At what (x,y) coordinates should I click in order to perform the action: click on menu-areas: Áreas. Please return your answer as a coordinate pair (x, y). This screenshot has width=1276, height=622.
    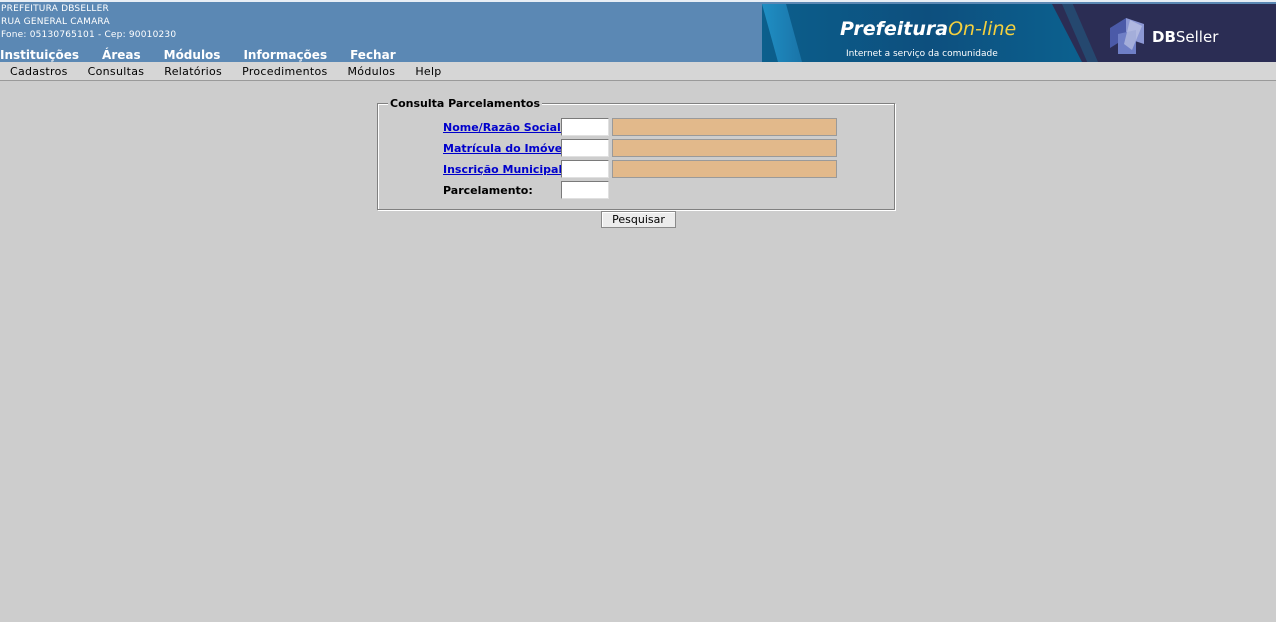
    Looking at the image, I should click on (121, 55).